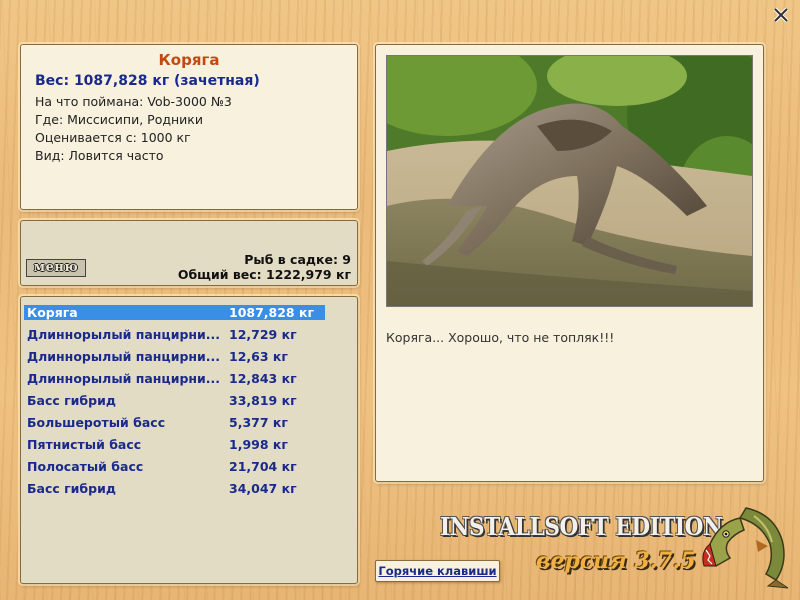 This screenshot has width=800, height=600. I want to click on catch-weight: 34,047 кг, so click(263, 488).